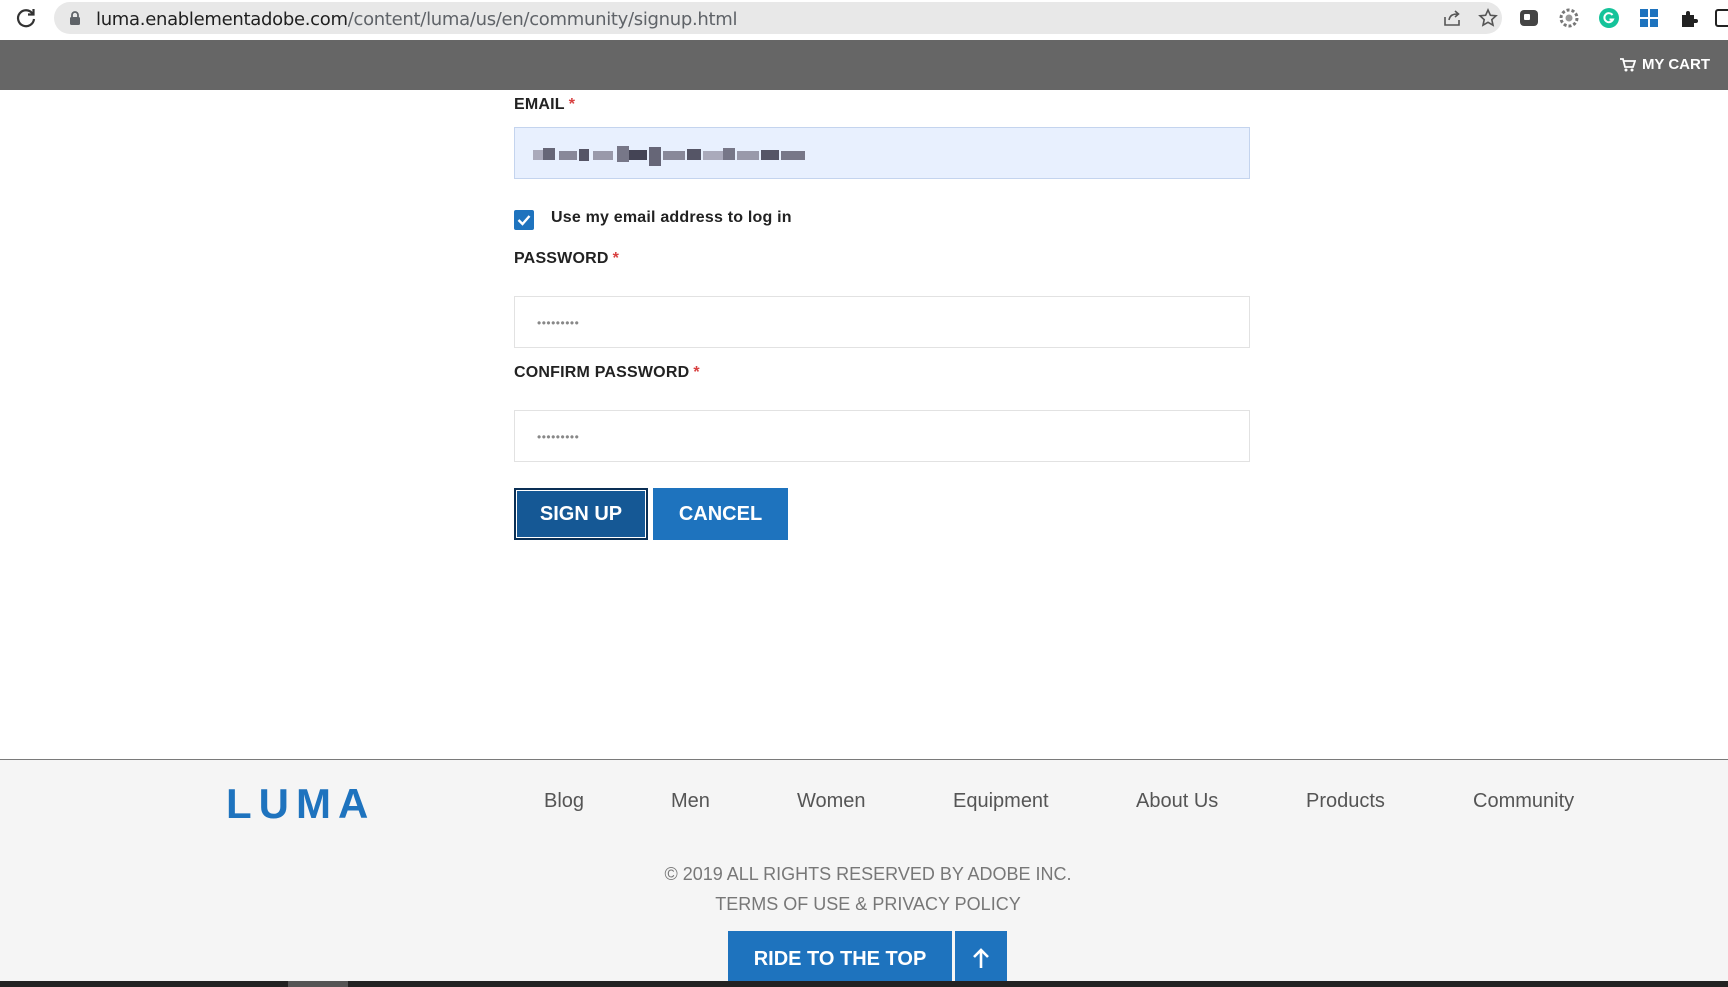 The image size is (1728, 987). I want to click on email-label: EMAIL *, so click(544, 105).